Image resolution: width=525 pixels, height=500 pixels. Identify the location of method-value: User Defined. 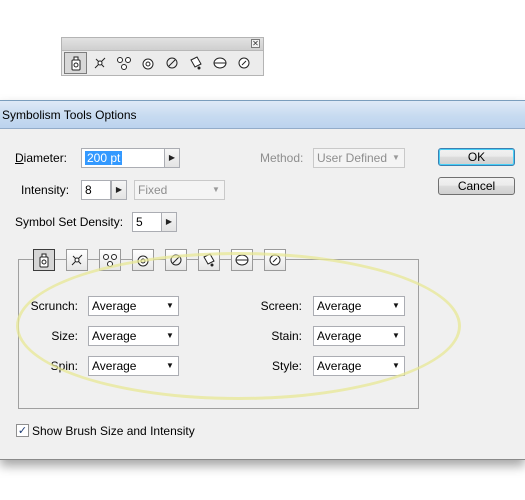
(352, 158).